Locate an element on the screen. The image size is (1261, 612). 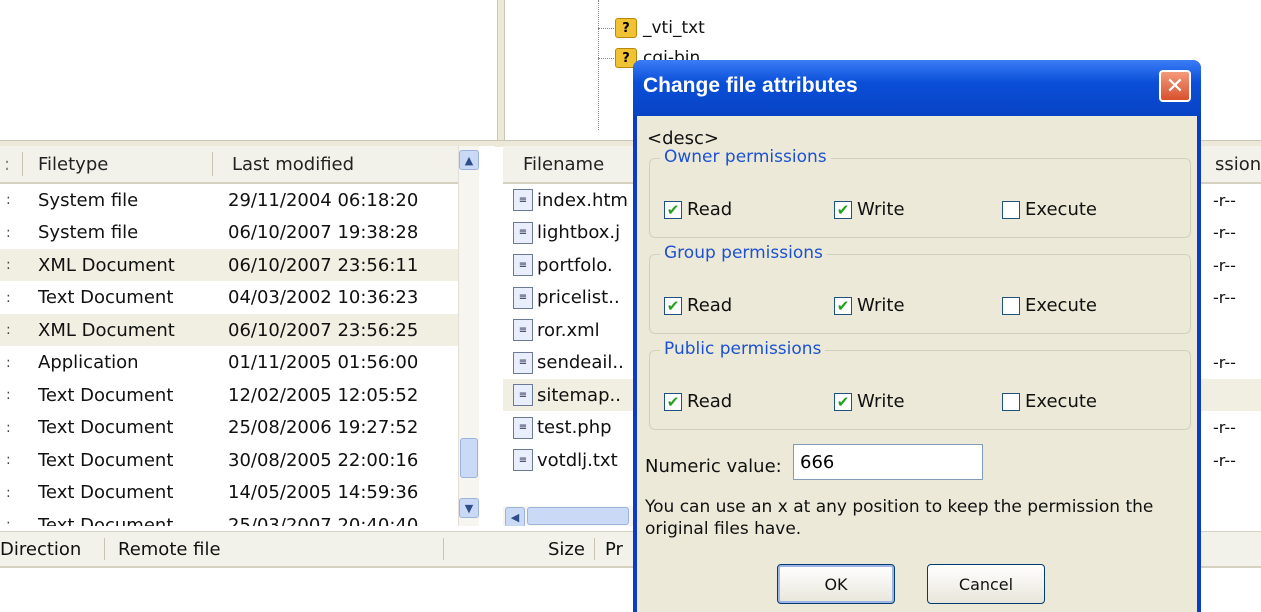
cell-filetype: Application is located at coordinates (88, 362).